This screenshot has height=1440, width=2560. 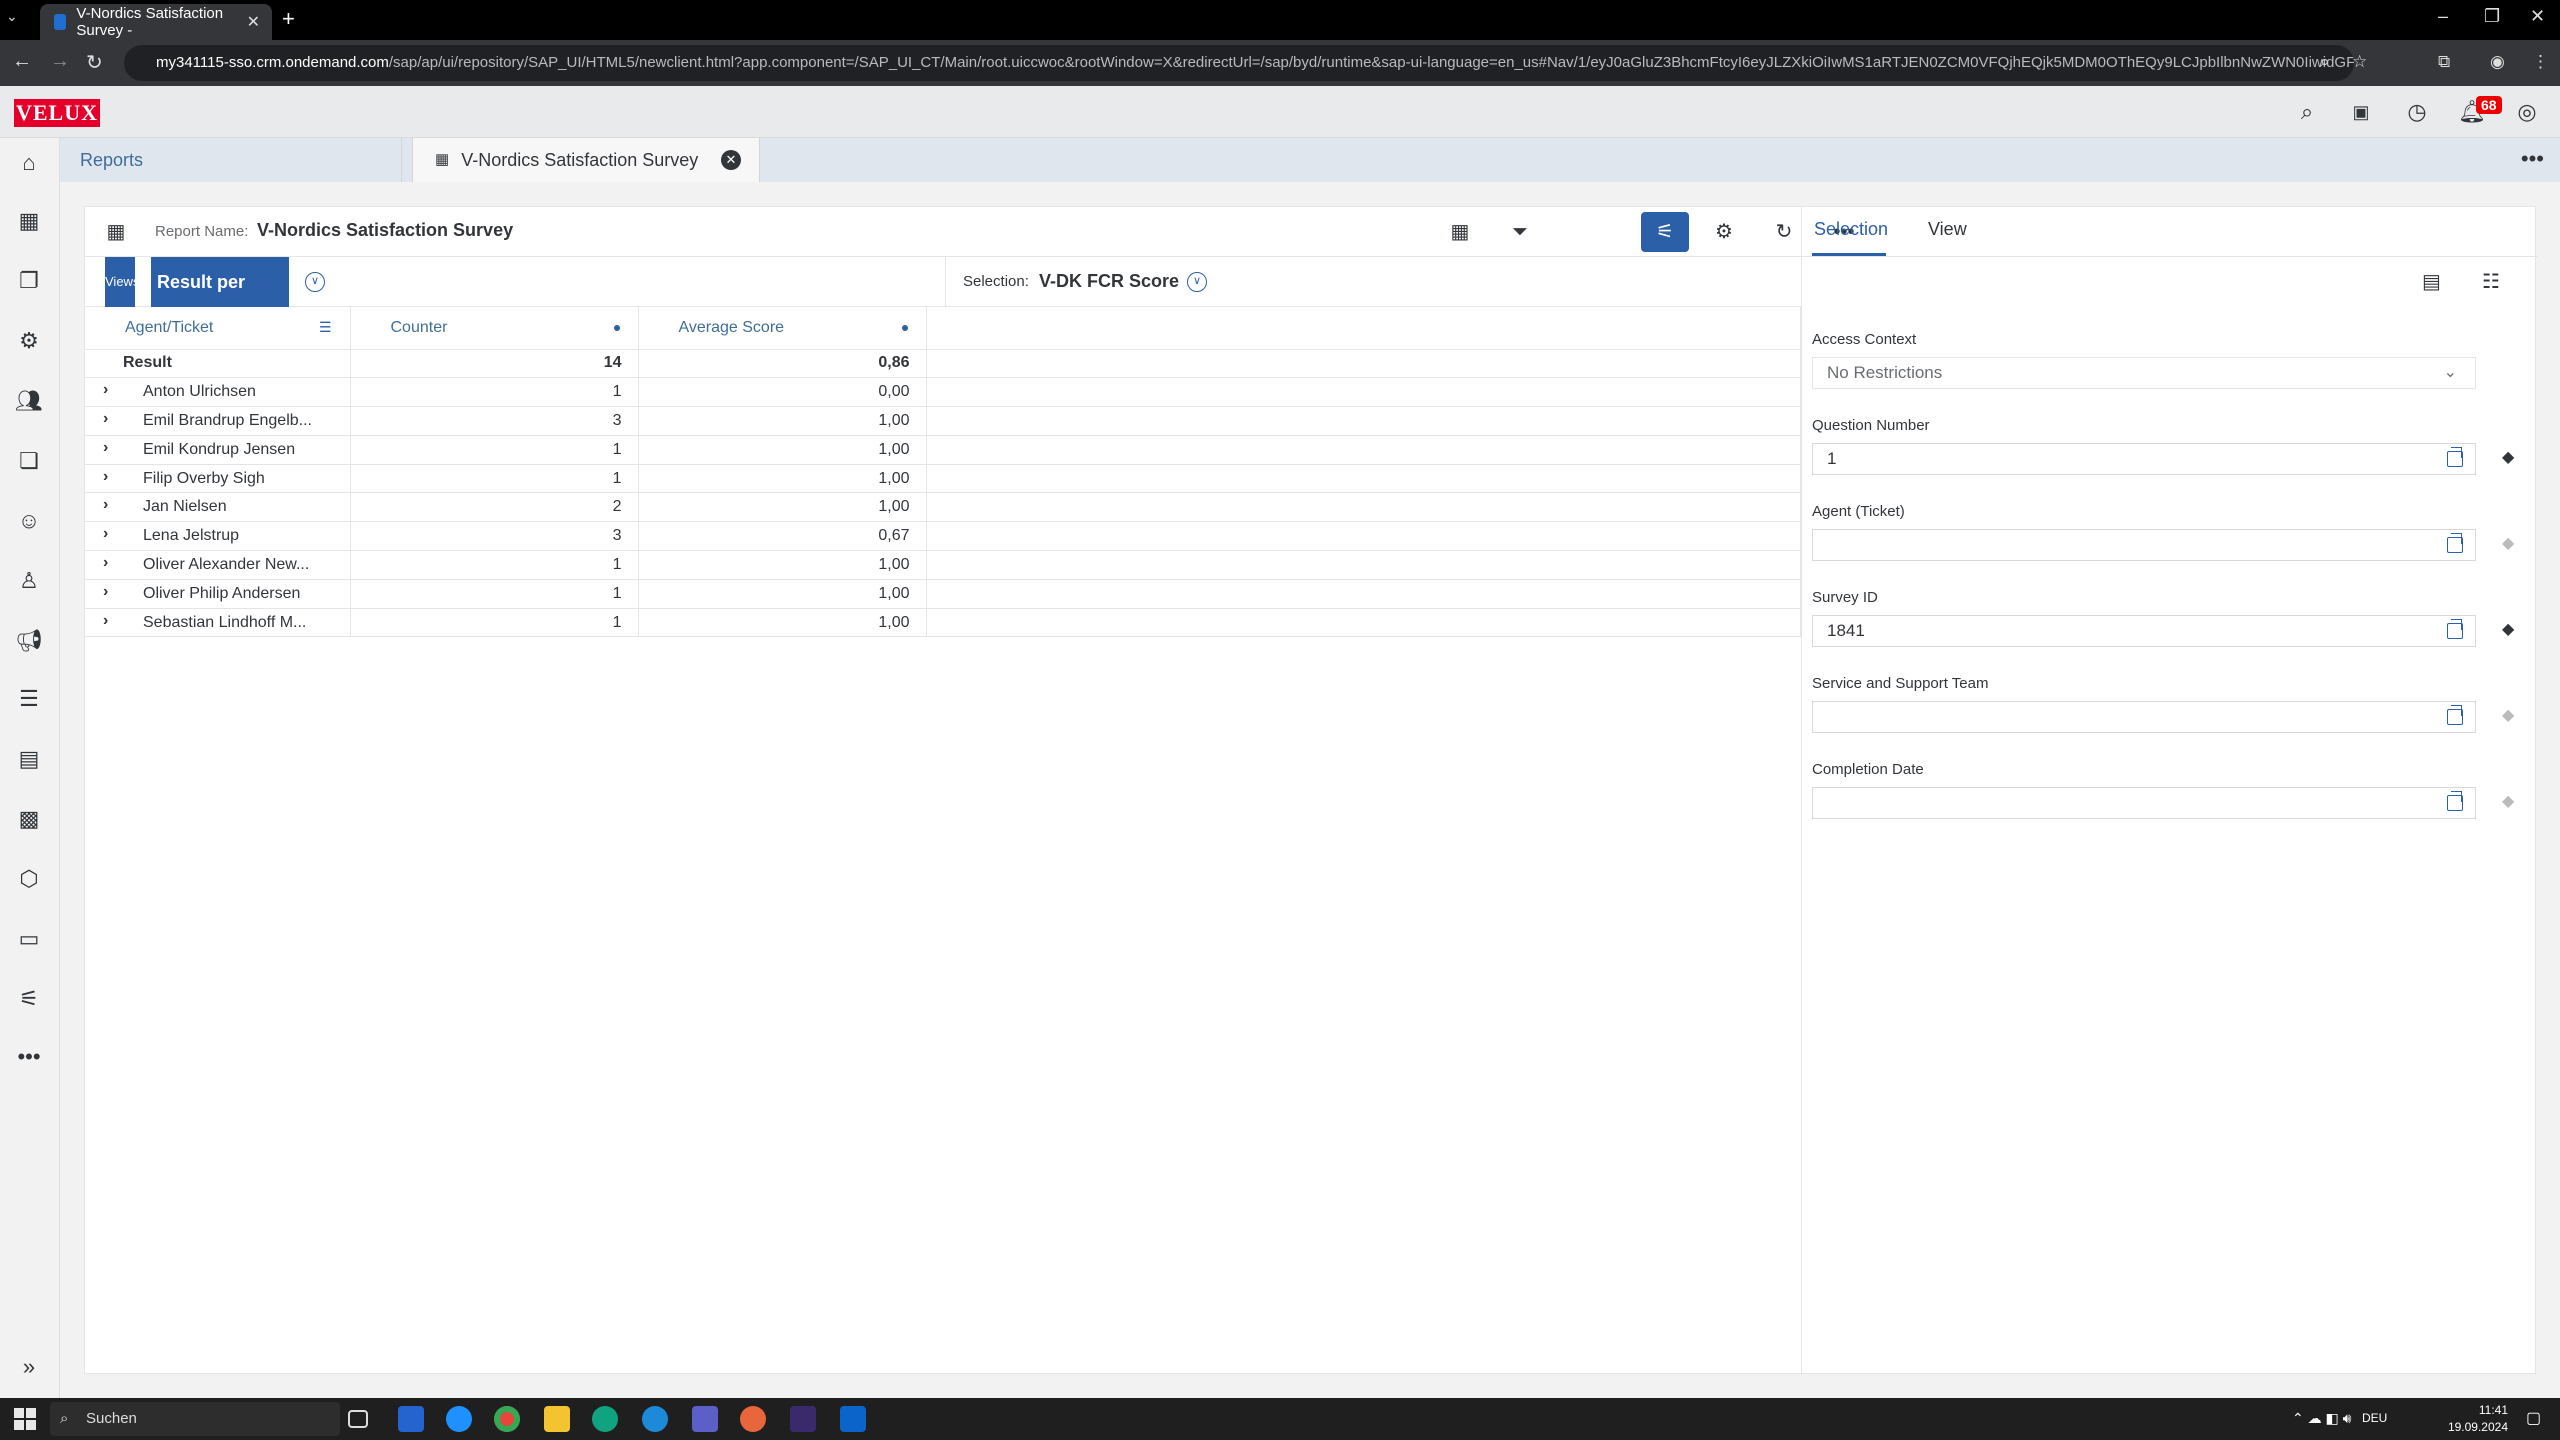 I want to click on maximize-icon: ❐, so click(x=2492, y=16).